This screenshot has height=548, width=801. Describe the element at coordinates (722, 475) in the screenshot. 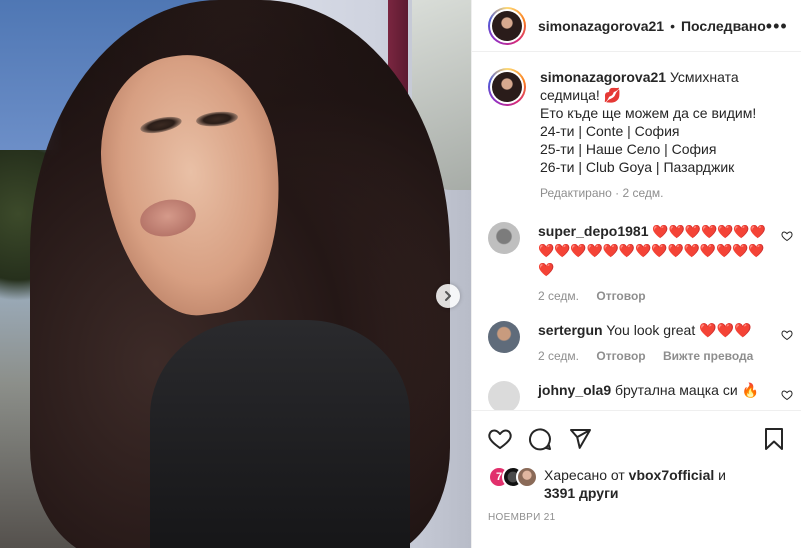

I see `liked-by-joiner: и` at that location.